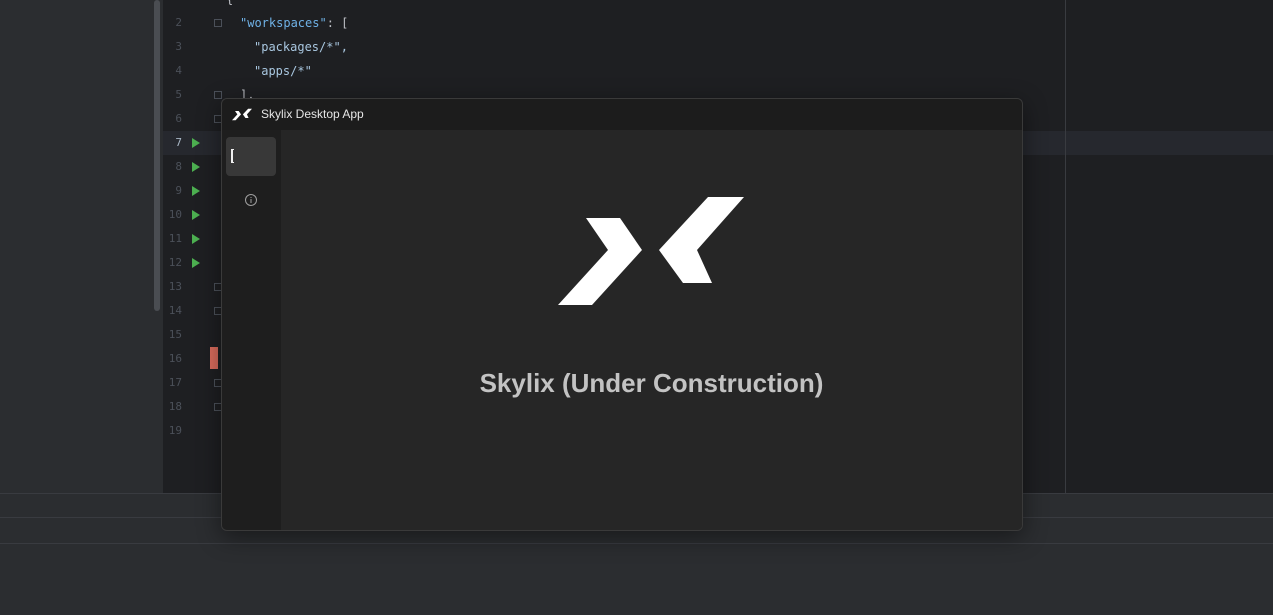 The height and width of the screenshot is (615, 1273). Describe the element at coordinates (178, 22) in the screenshot. I see `line-number: 2` at that location.